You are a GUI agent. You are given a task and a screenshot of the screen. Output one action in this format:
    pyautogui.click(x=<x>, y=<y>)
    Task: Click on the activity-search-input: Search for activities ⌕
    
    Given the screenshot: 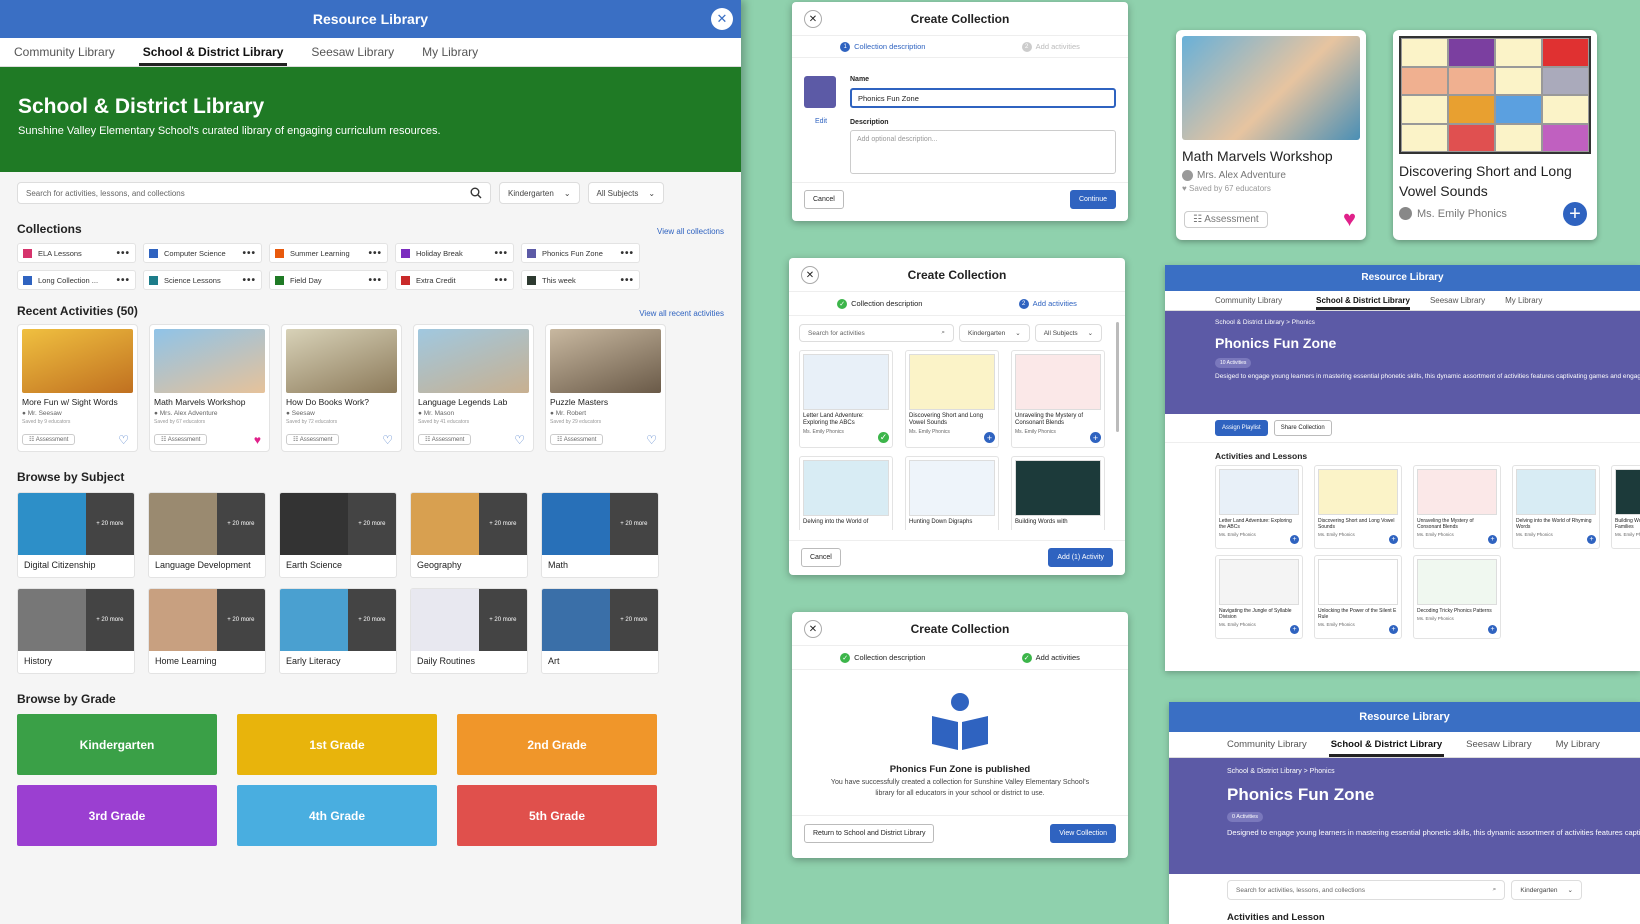 What is the action you would take?
    pyautogui.click(x=876, y=333)
    